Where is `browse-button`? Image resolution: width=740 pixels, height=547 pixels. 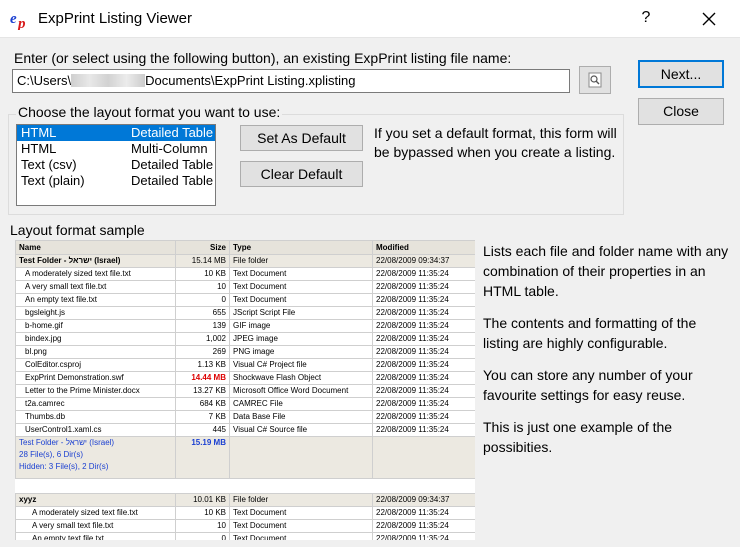 browse-button is located at coordinates (595, 80).